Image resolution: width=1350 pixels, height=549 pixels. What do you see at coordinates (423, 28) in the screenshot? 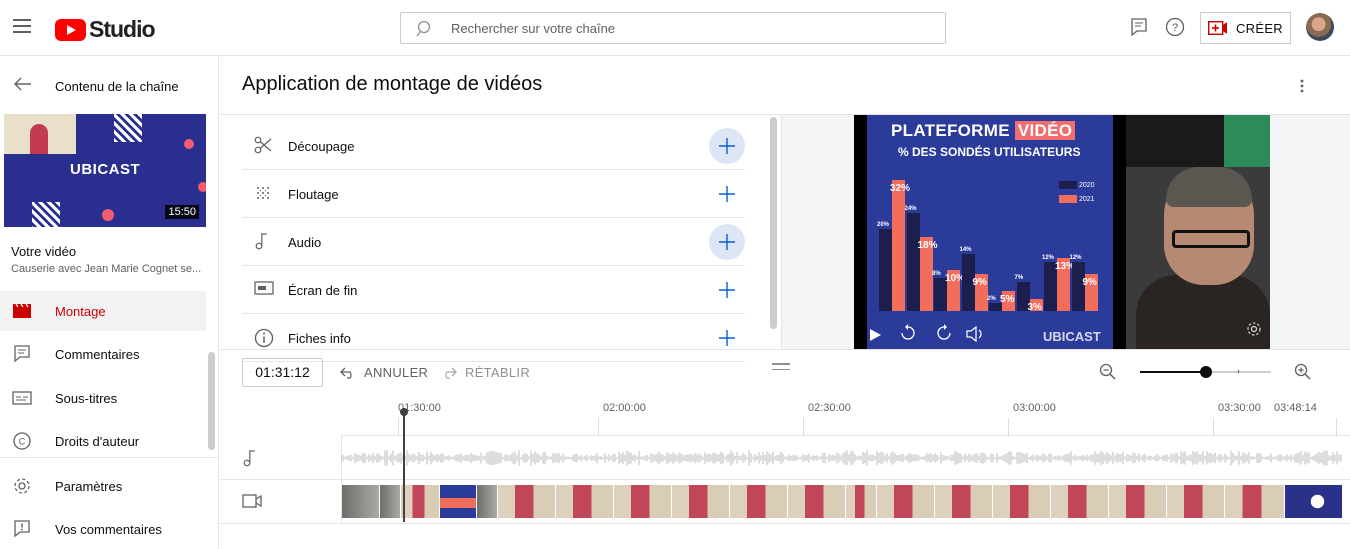
I see `search-icon` at bounding box center [423, 28].